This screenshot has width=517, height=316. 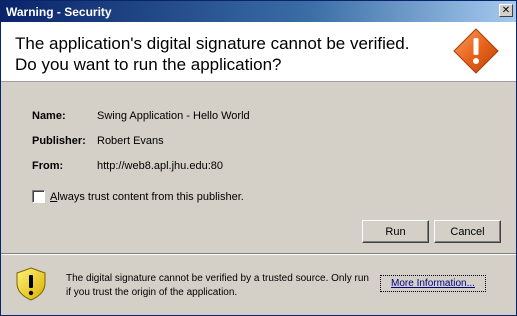 I want to click on close-icon: ✕, so click(x=506, y=10).